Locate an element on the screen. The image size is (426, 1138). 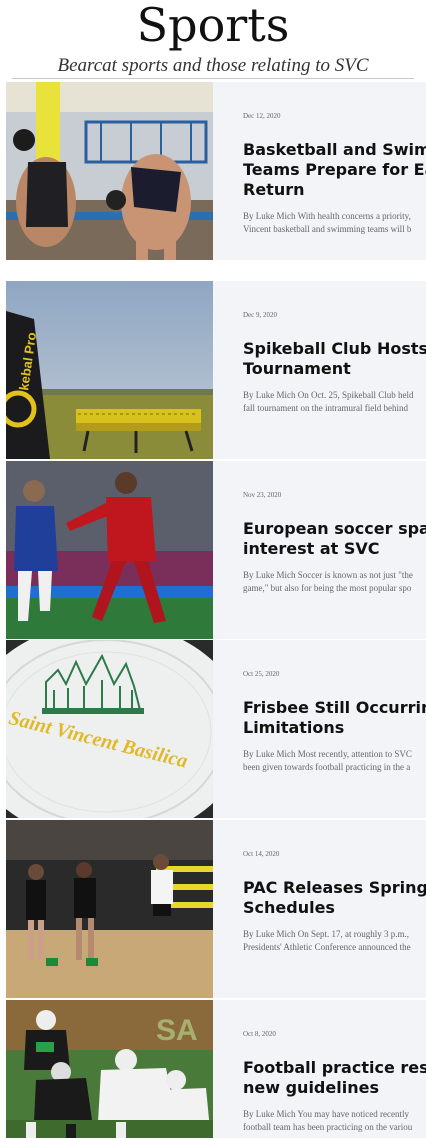
headline-line: Football practice resume is located at coordinates (334, 1068).